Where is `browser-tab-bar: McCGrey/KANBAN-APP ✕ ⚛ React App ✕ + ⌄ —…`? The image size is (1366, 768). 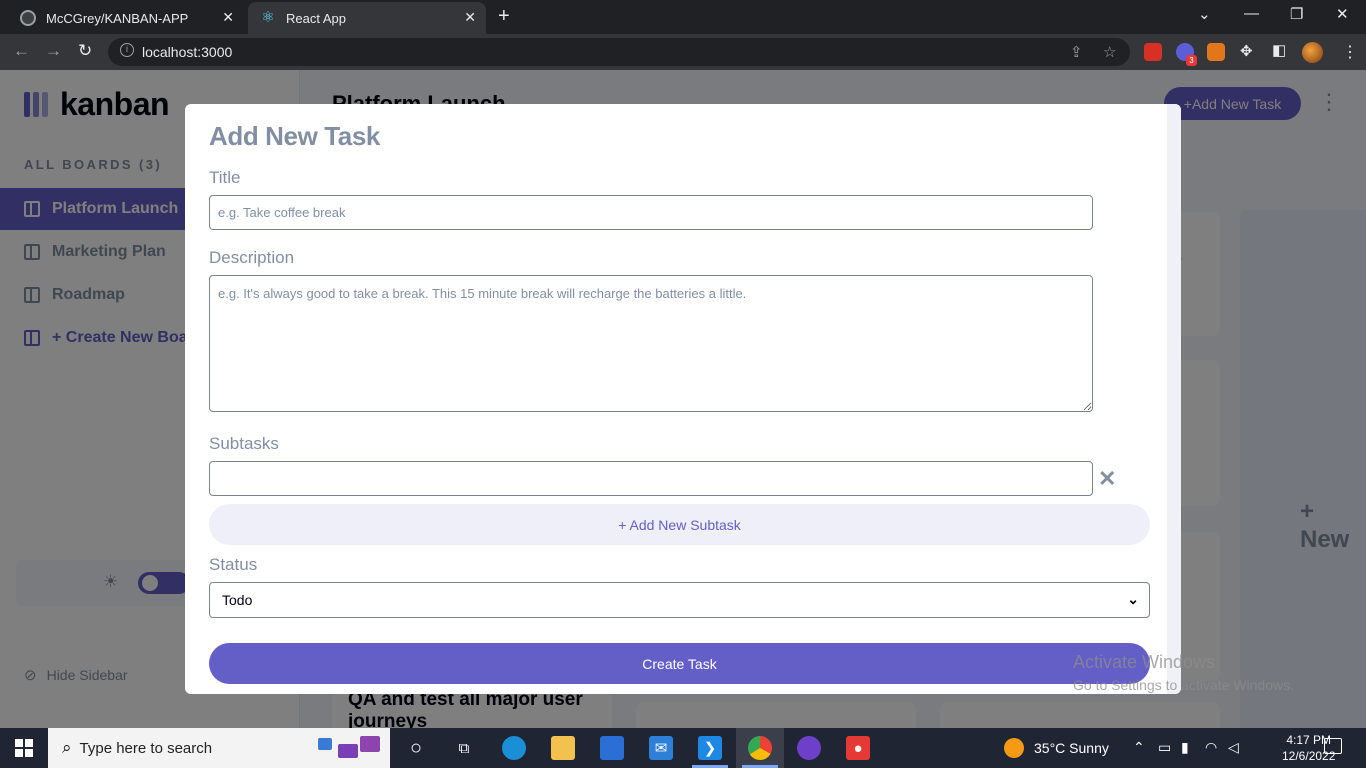 browser-tab-bar: McCGrey/KANBAN-APP ✕ ⚛ React App ✕ + ⌄ —… is located at coordinates (683, 17).